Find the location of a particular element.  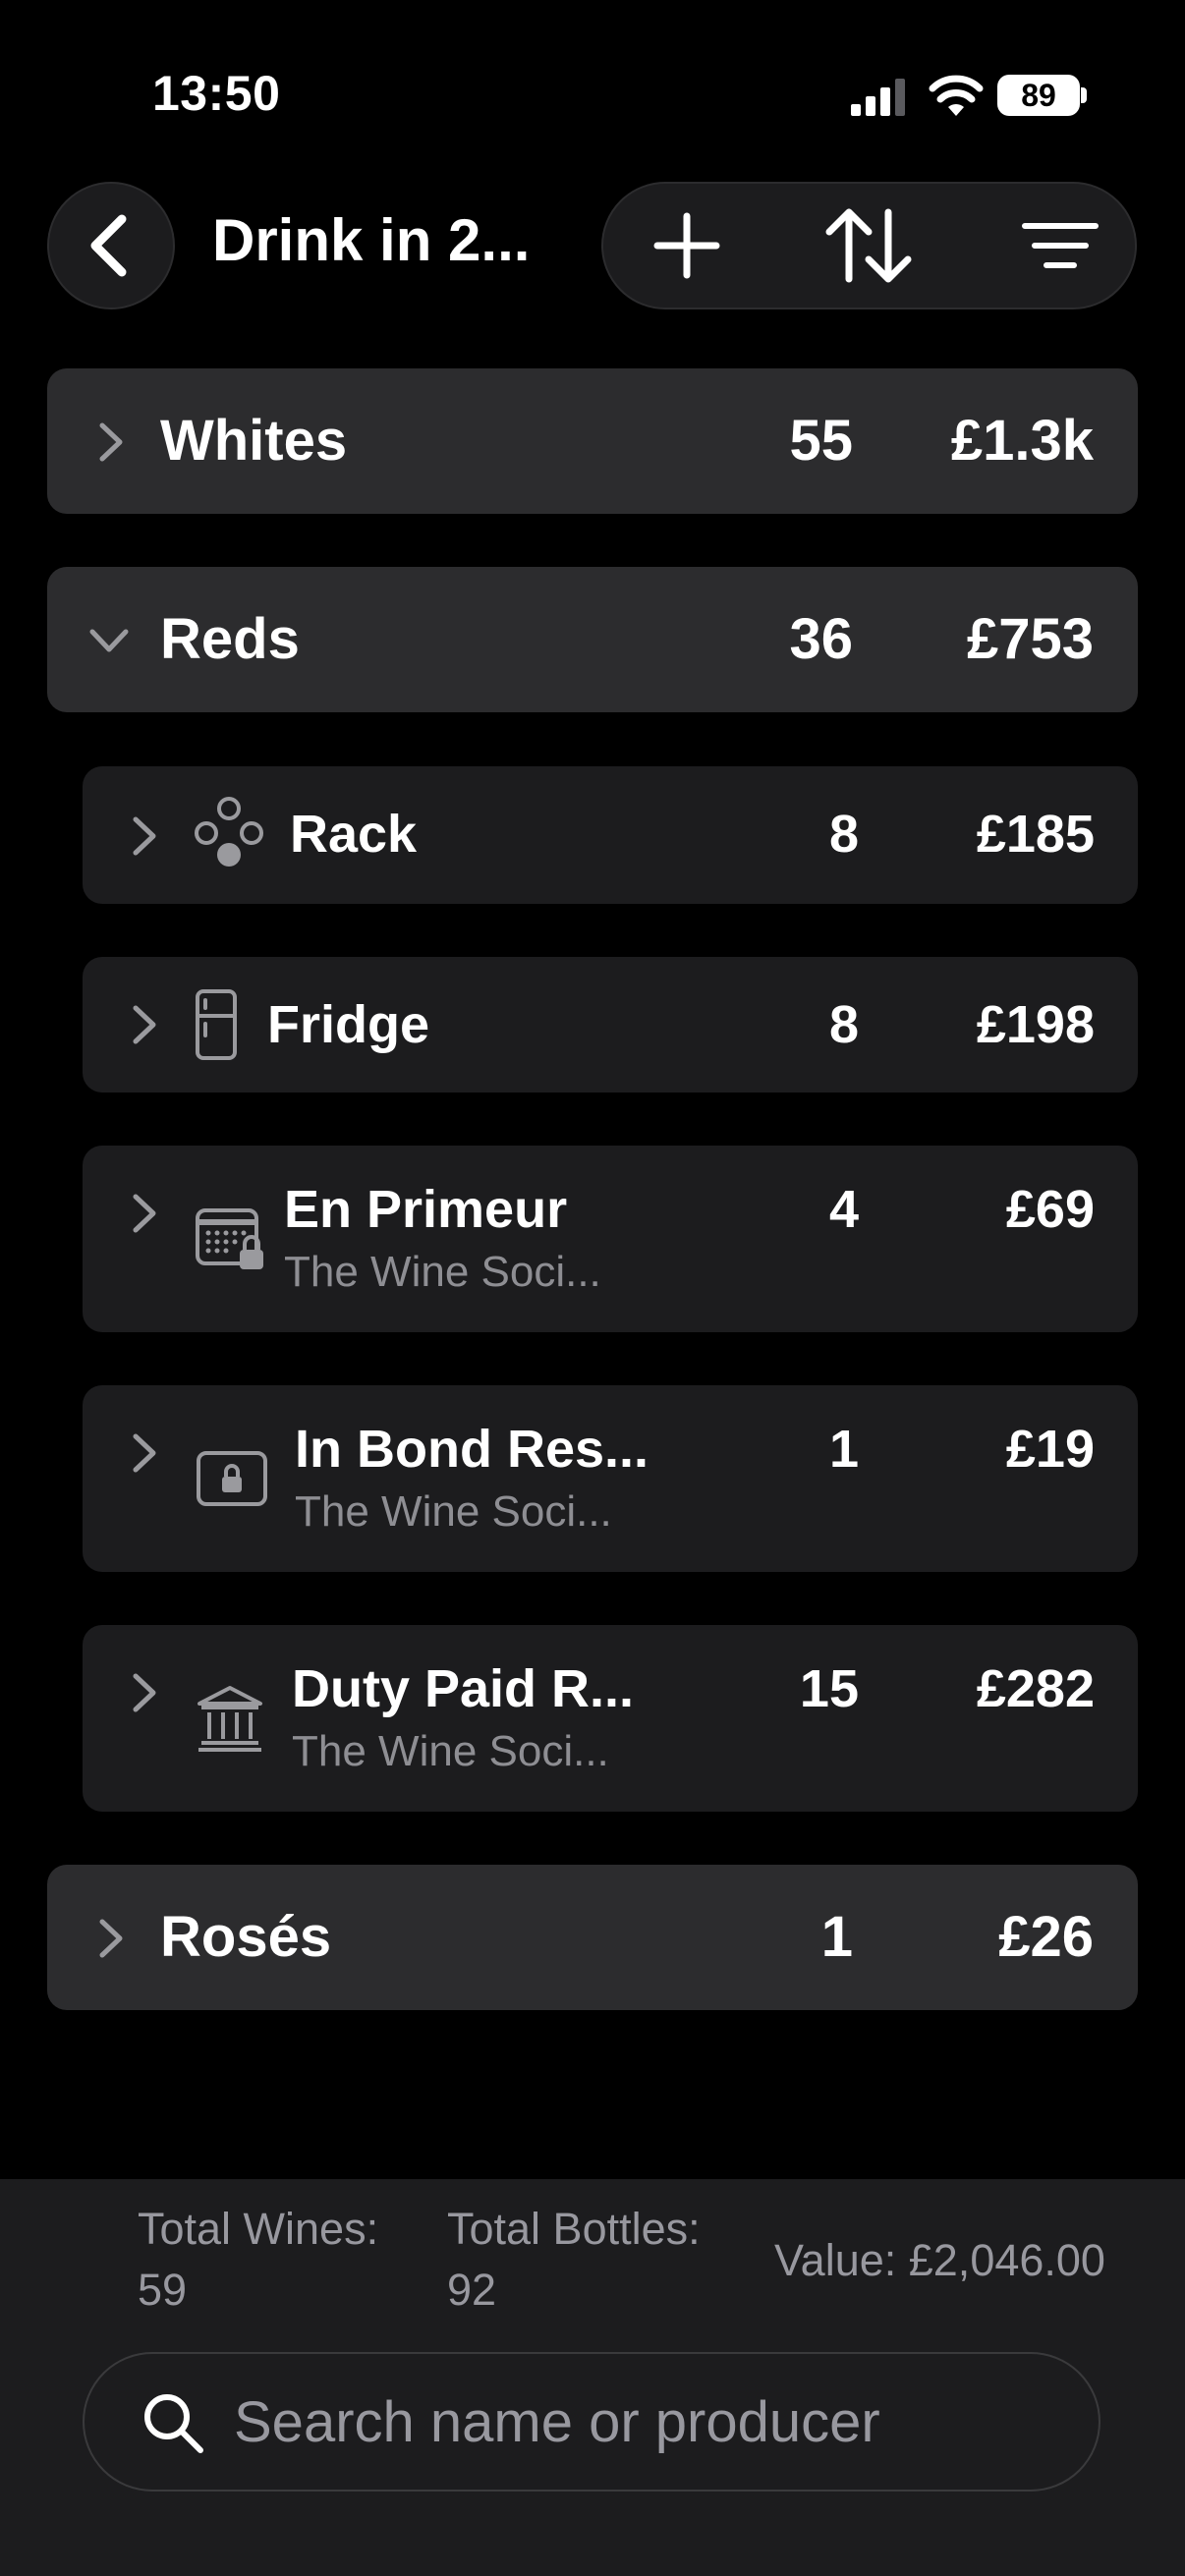

group-label: Reds is located at coordinates (230, 639).